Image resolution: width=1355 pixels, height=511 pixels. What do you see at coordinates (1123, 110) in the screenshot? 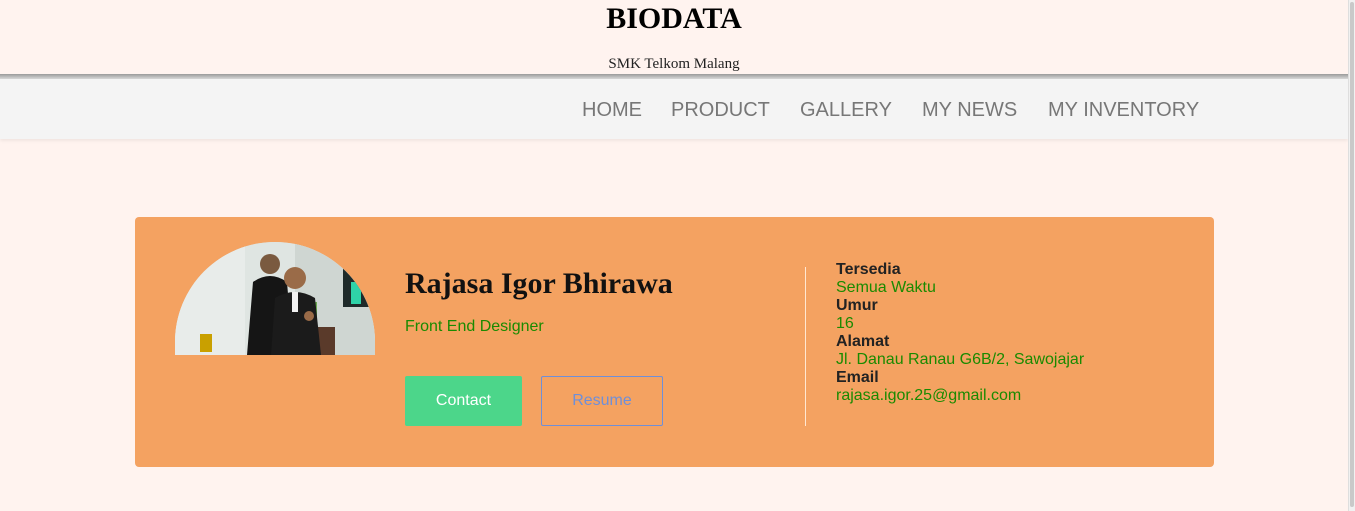
I see `nav-item-my-inventory: MY INVENTORY` at bounding box center [1123, 110].